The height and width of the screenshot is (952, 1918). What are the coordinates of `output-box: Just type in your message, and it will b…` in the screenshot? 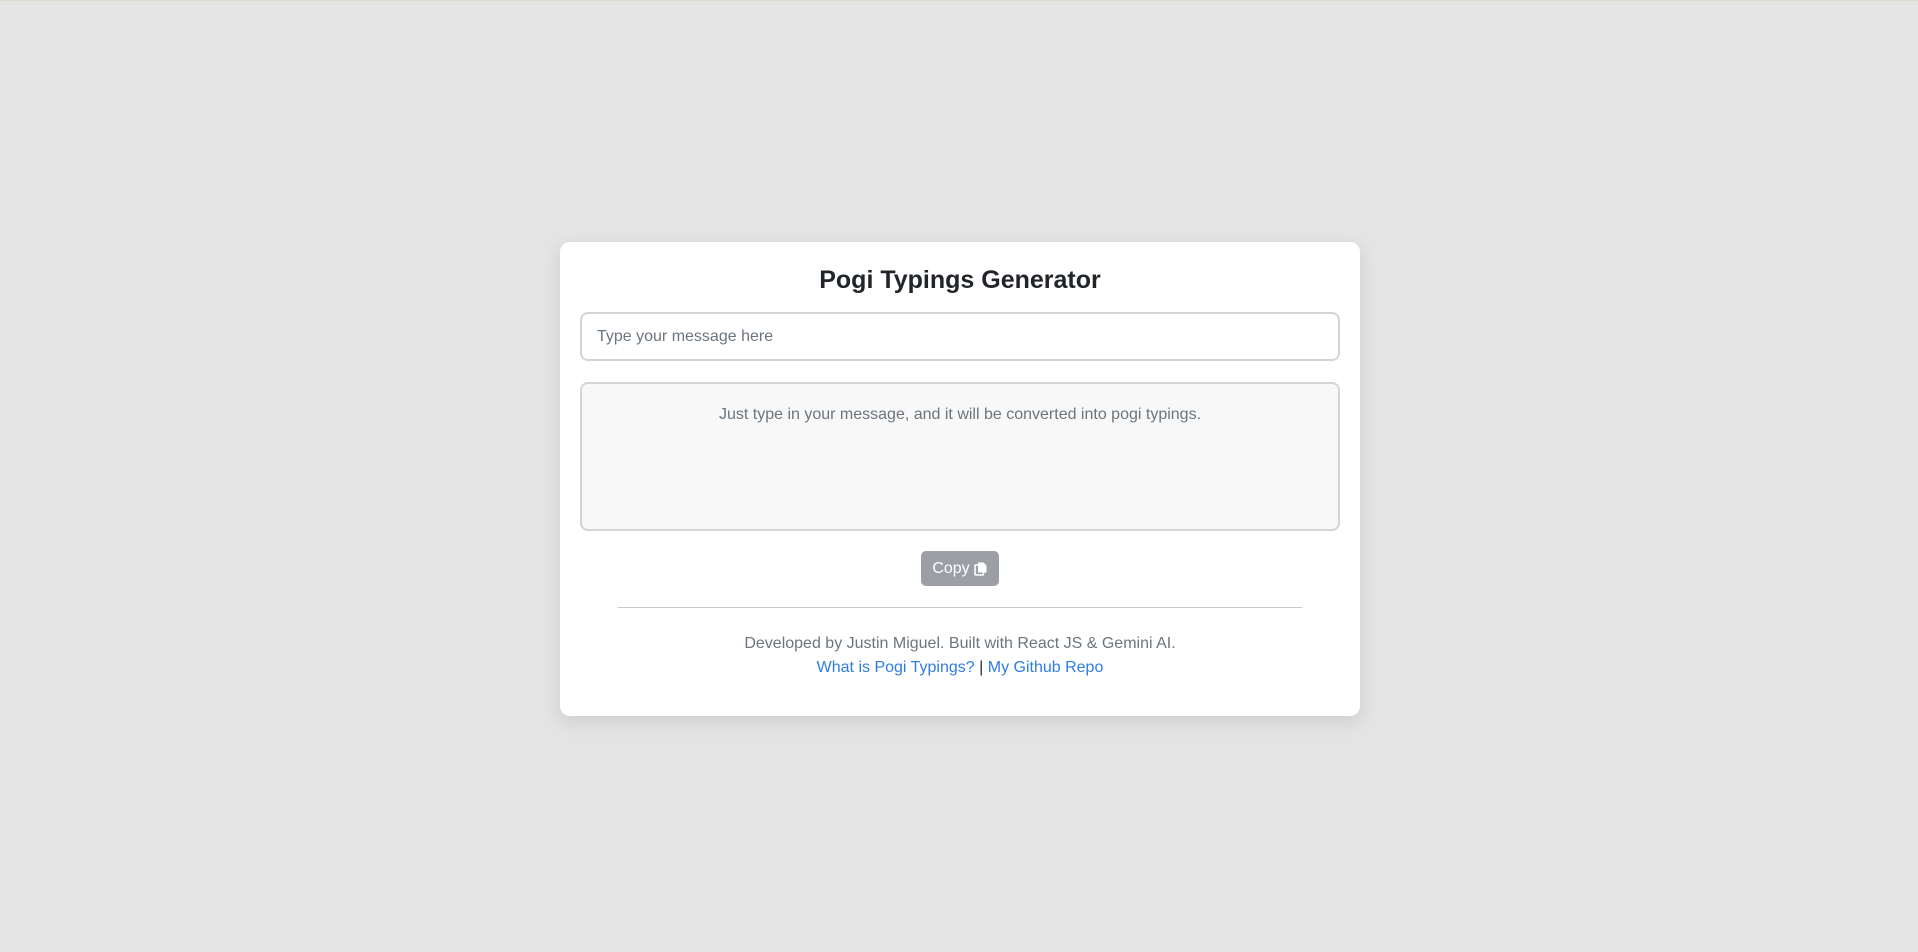 It's located at (960, 456).